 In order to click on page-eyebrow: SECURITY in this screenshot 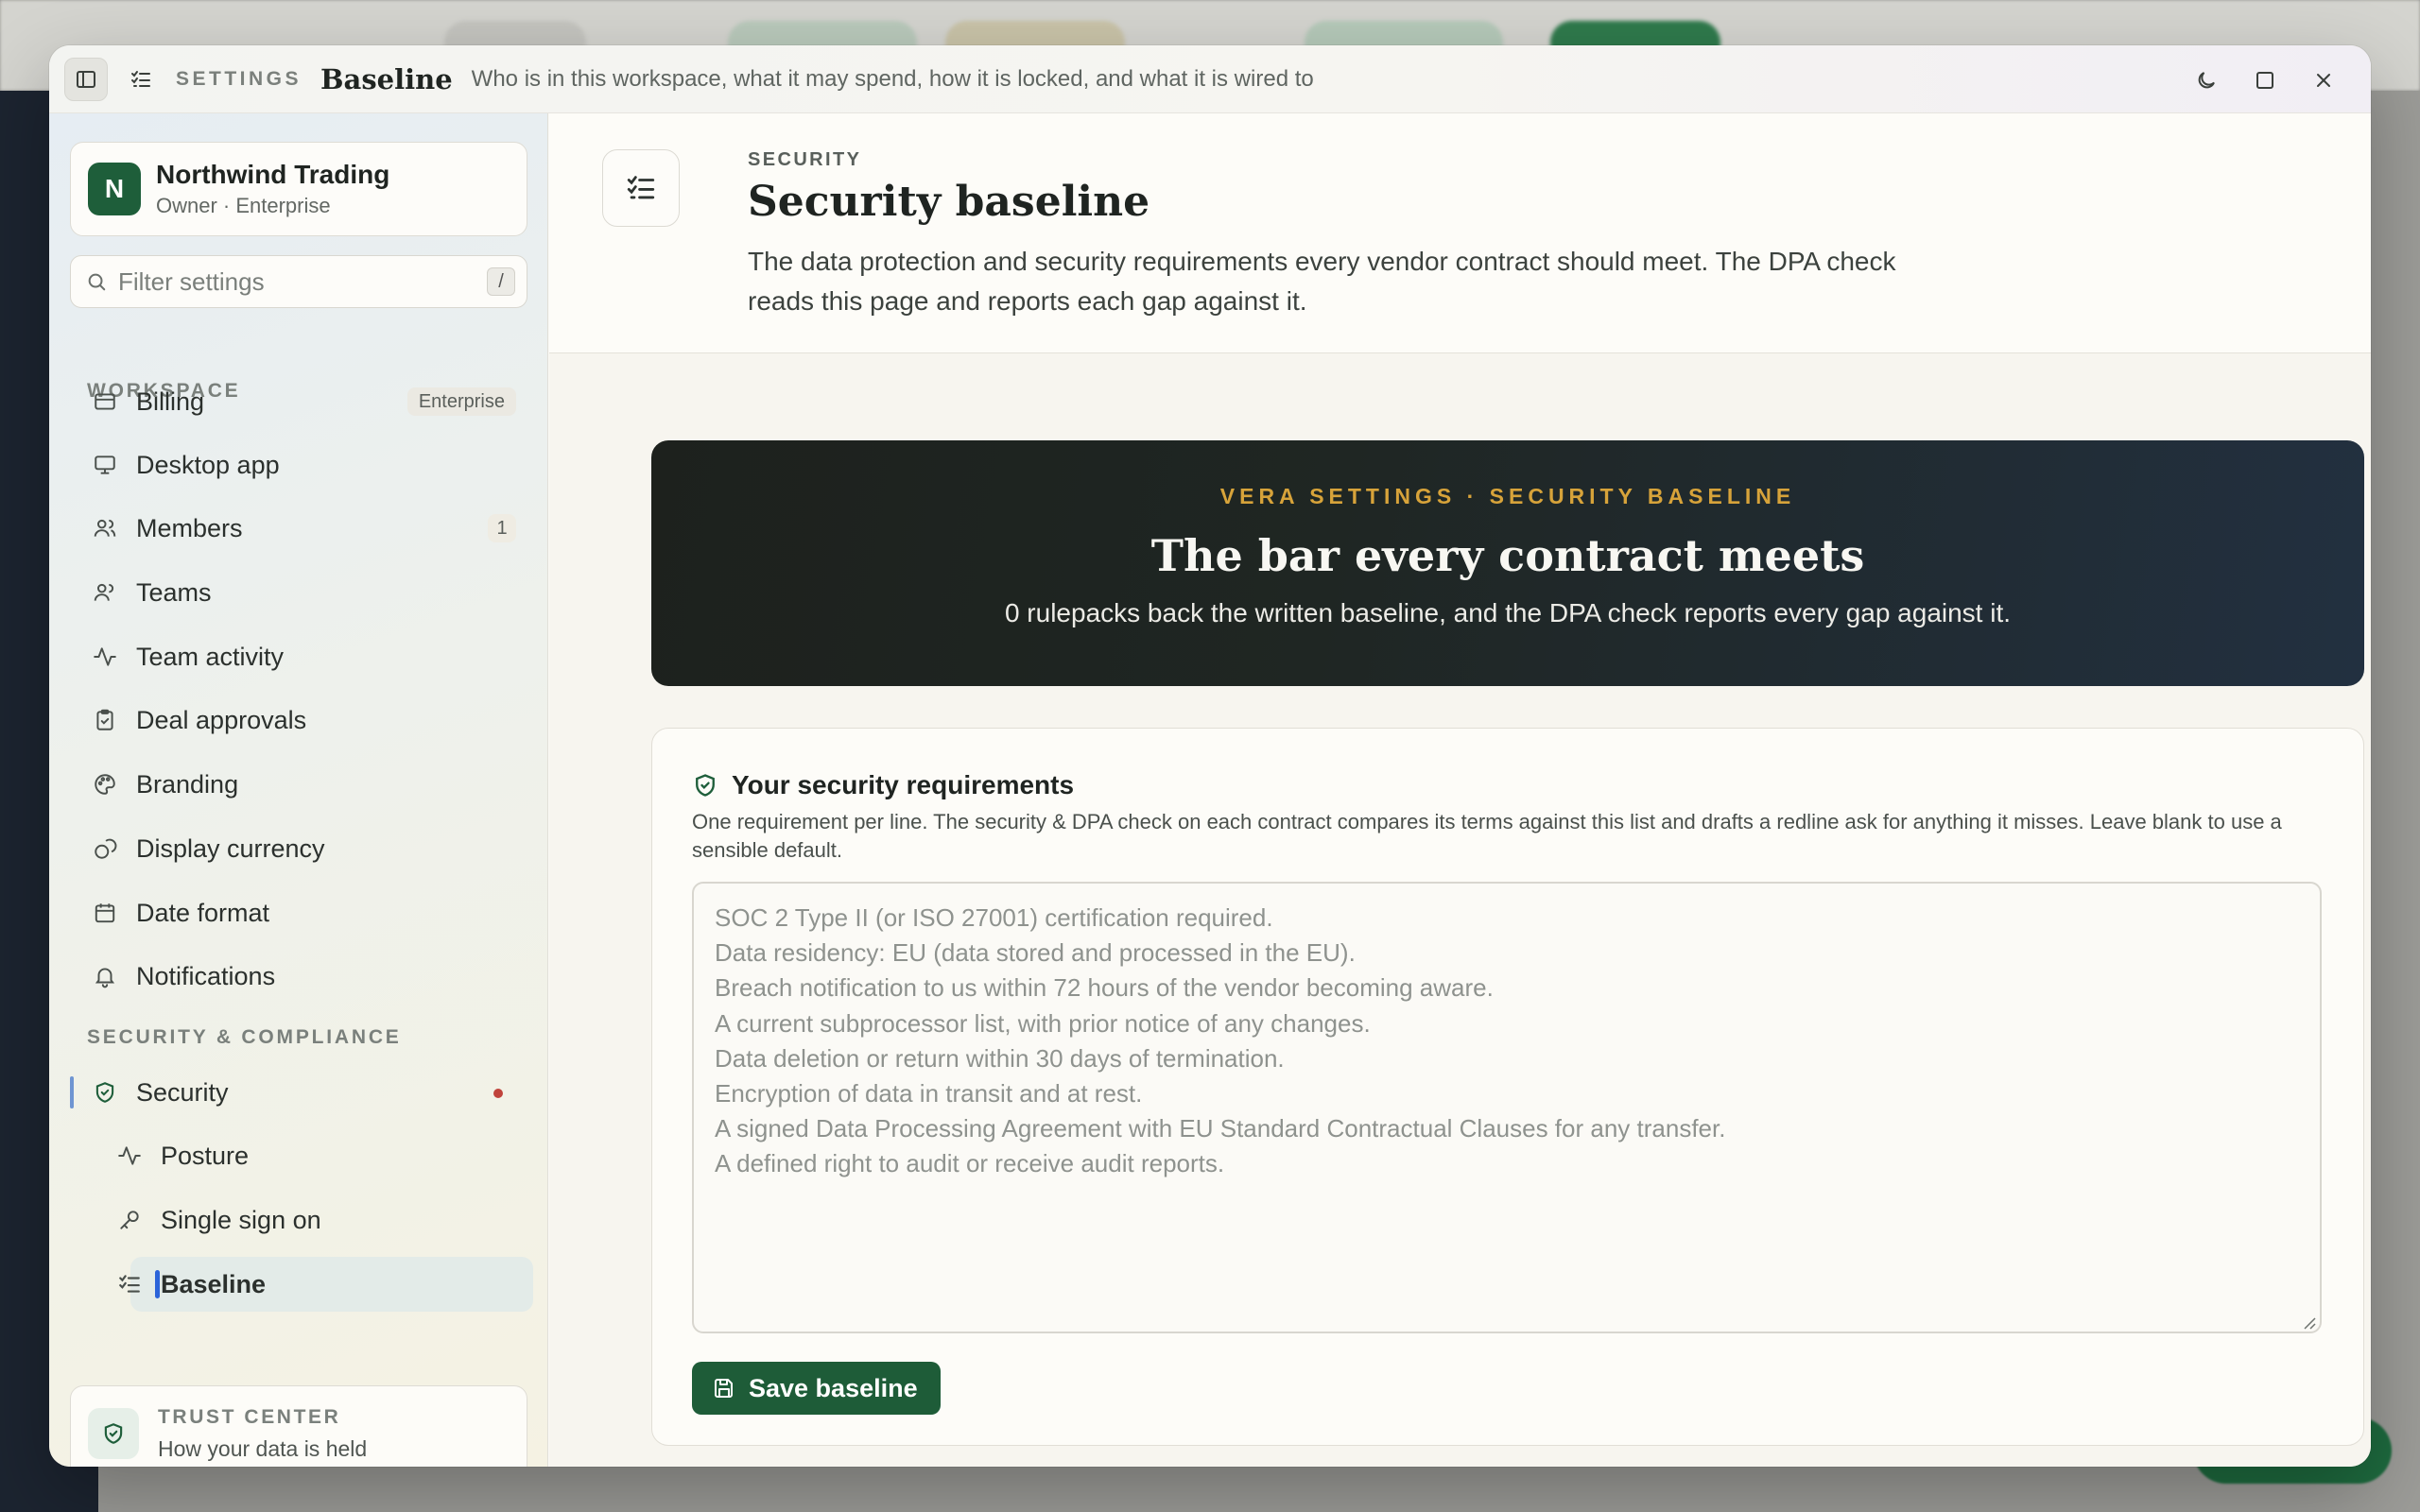, I will do `click(805, 159)`.